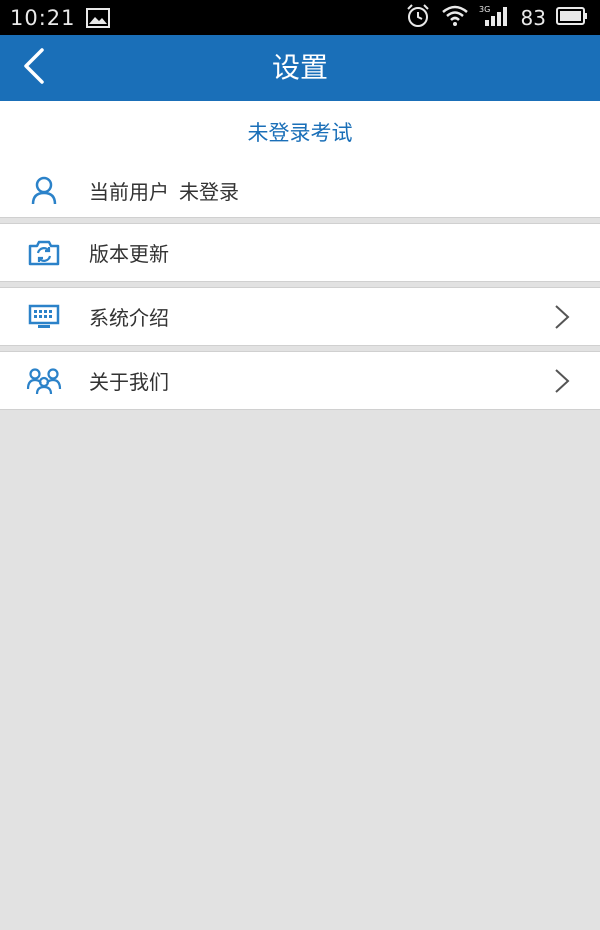 The image size is (600, 930). What do you see at coordinates (129, 318) in the screenshot?
I see `menu-item-label: 系统介绍` at bounding box center [129, 318].